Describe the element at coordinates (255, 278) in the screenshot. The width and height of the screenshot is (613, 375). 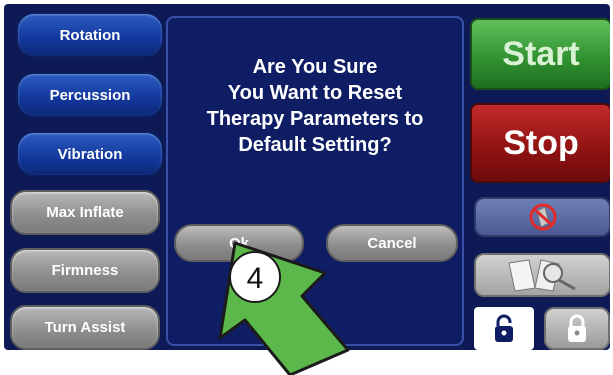
I see `step-number: 4` at that location.